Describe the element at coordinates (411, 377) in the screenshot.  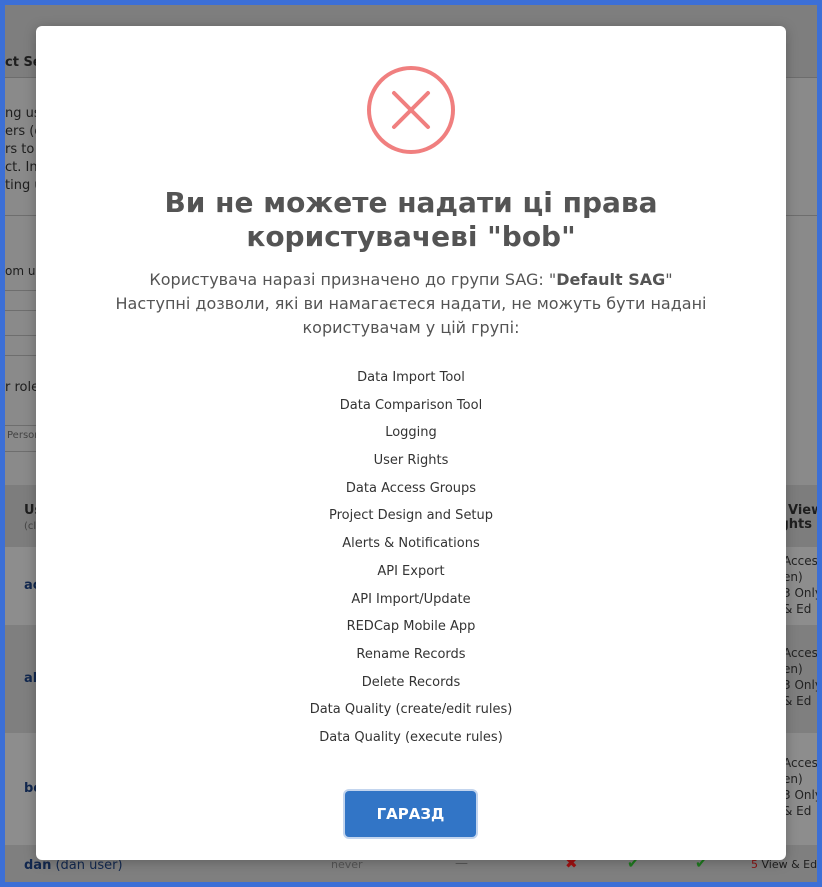
I see `list-item: Data Import Tool` at that location.